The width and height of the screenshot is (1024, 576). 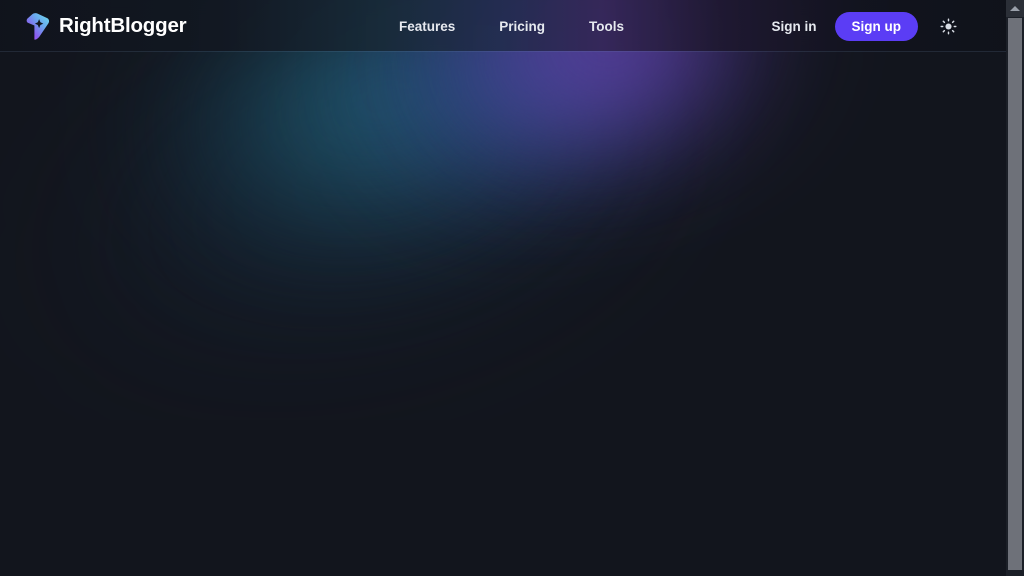 I want to click on sign-in-link: Sign in, so click(x=794, y=26).